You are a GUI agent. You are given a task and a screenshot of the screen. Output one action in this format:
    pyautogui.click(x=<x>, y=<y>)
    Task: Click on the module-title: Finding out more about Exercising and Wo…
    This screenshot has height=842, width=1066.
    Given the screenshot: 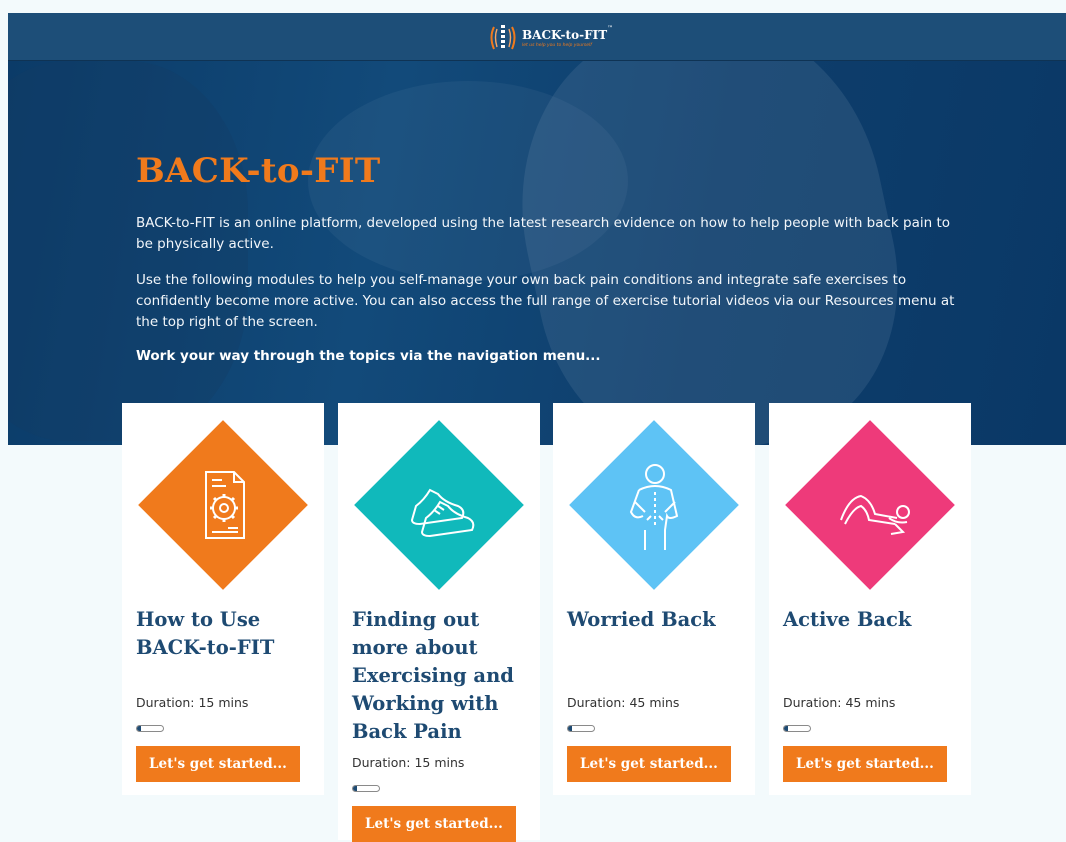 What is the action you would take?
    pyautogui.click(x=433, y=675)
    